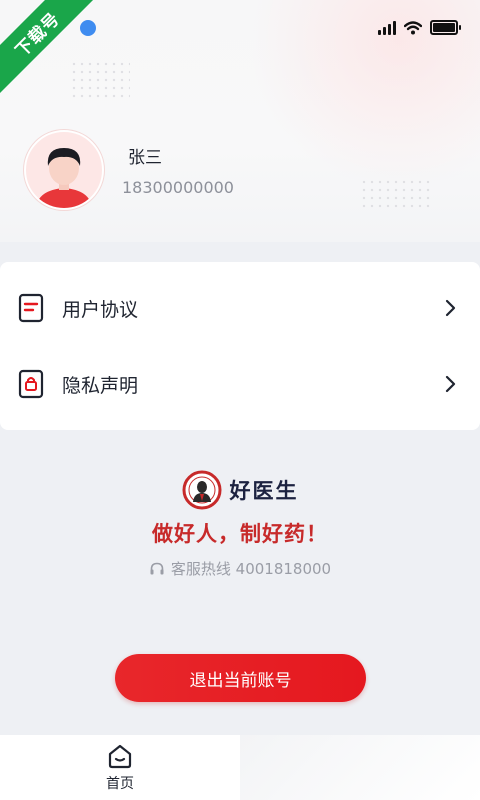 This screenshot has height=800, width=480. What do you see at coordinates (387, 27) in the screenshot?
I see `signal-icon` at bounding box center [387, 27].